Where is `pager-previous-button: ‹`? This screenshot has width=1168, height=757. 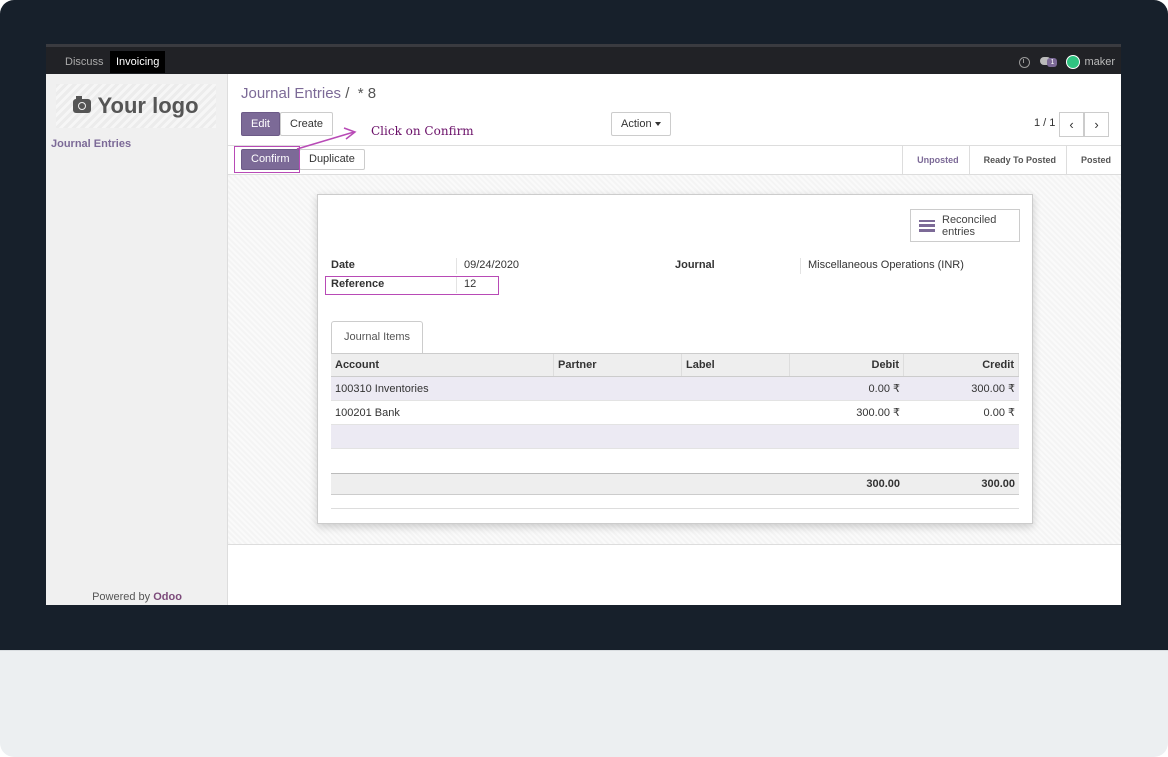
pager-previous-button: ‹ is located at coordinates (1071, 124).